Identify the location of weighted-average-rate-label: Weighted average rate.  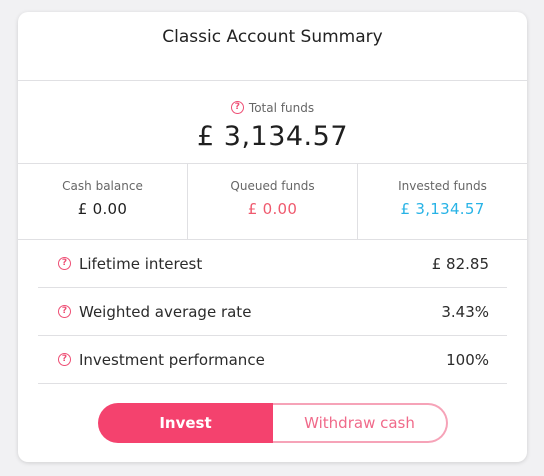
(165, 311).